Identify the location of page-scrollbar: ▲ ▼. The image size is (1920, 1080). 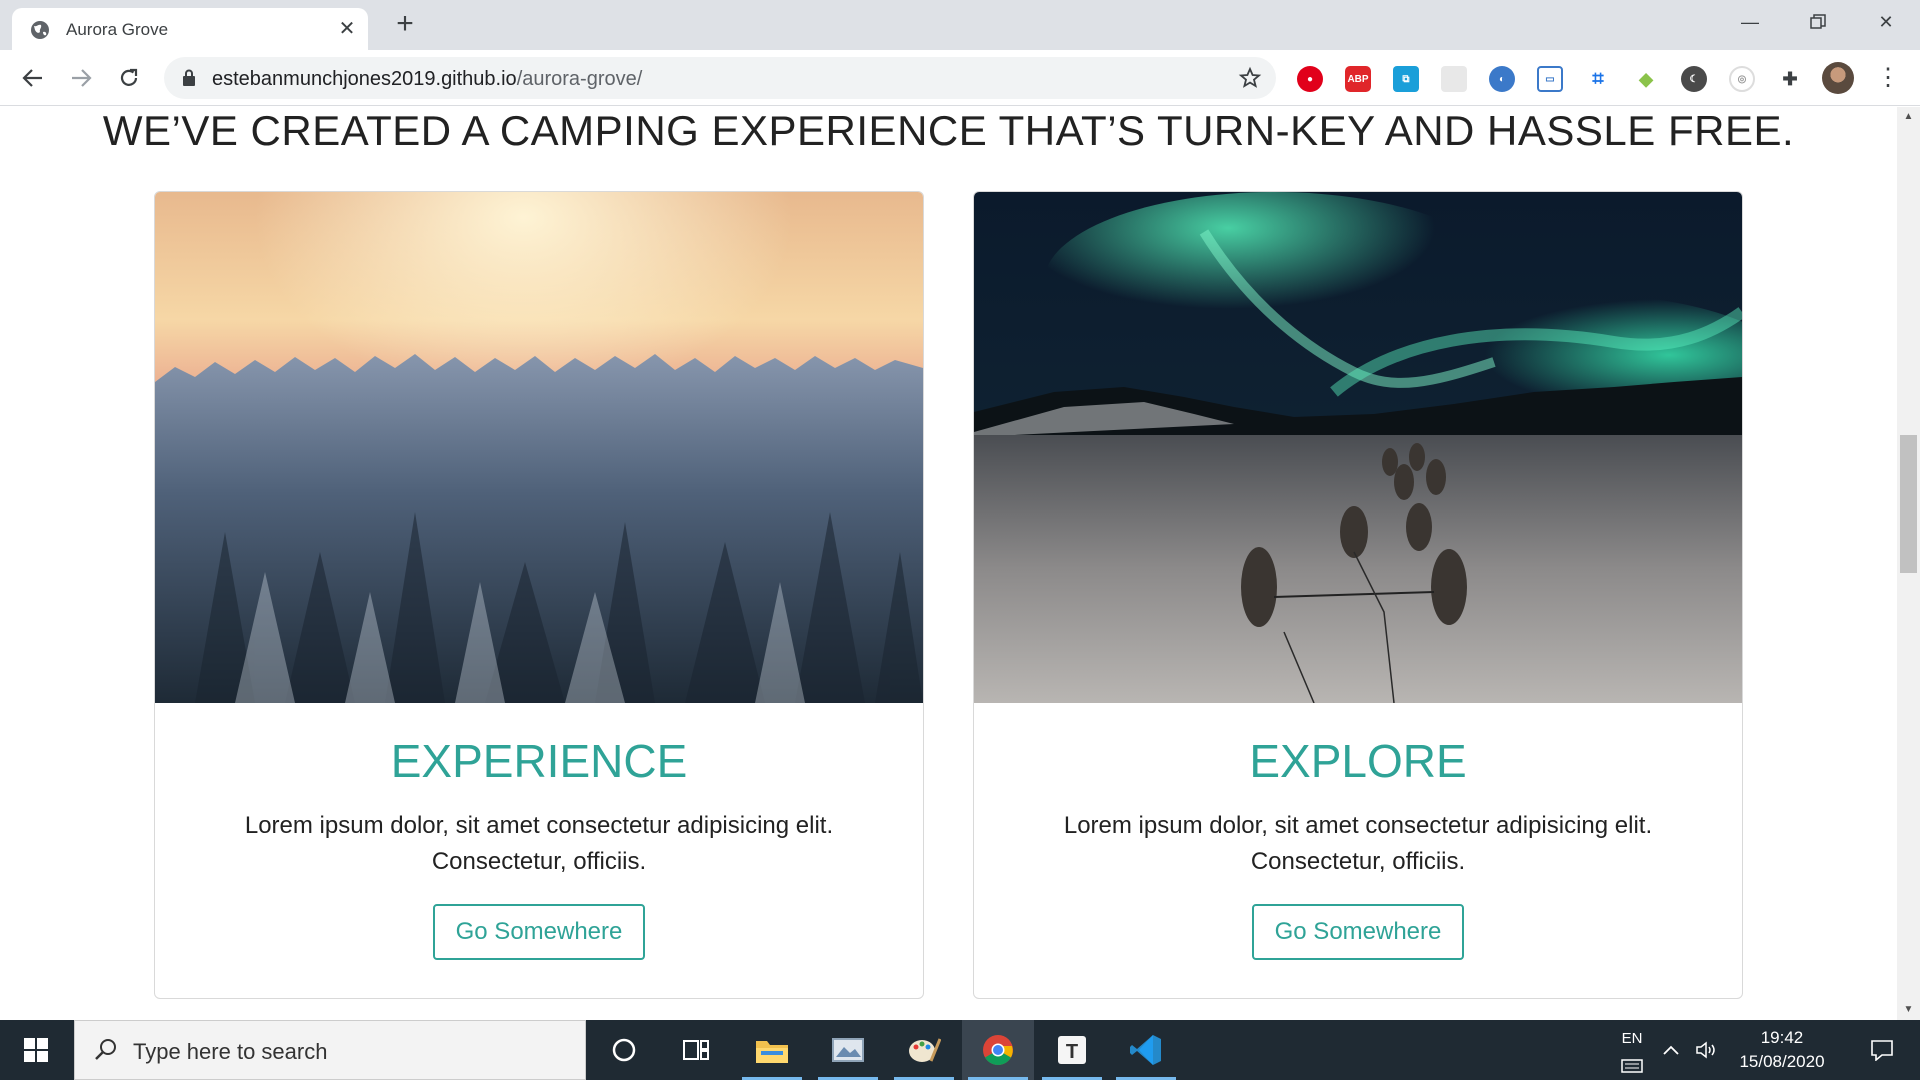
(1908, 563).